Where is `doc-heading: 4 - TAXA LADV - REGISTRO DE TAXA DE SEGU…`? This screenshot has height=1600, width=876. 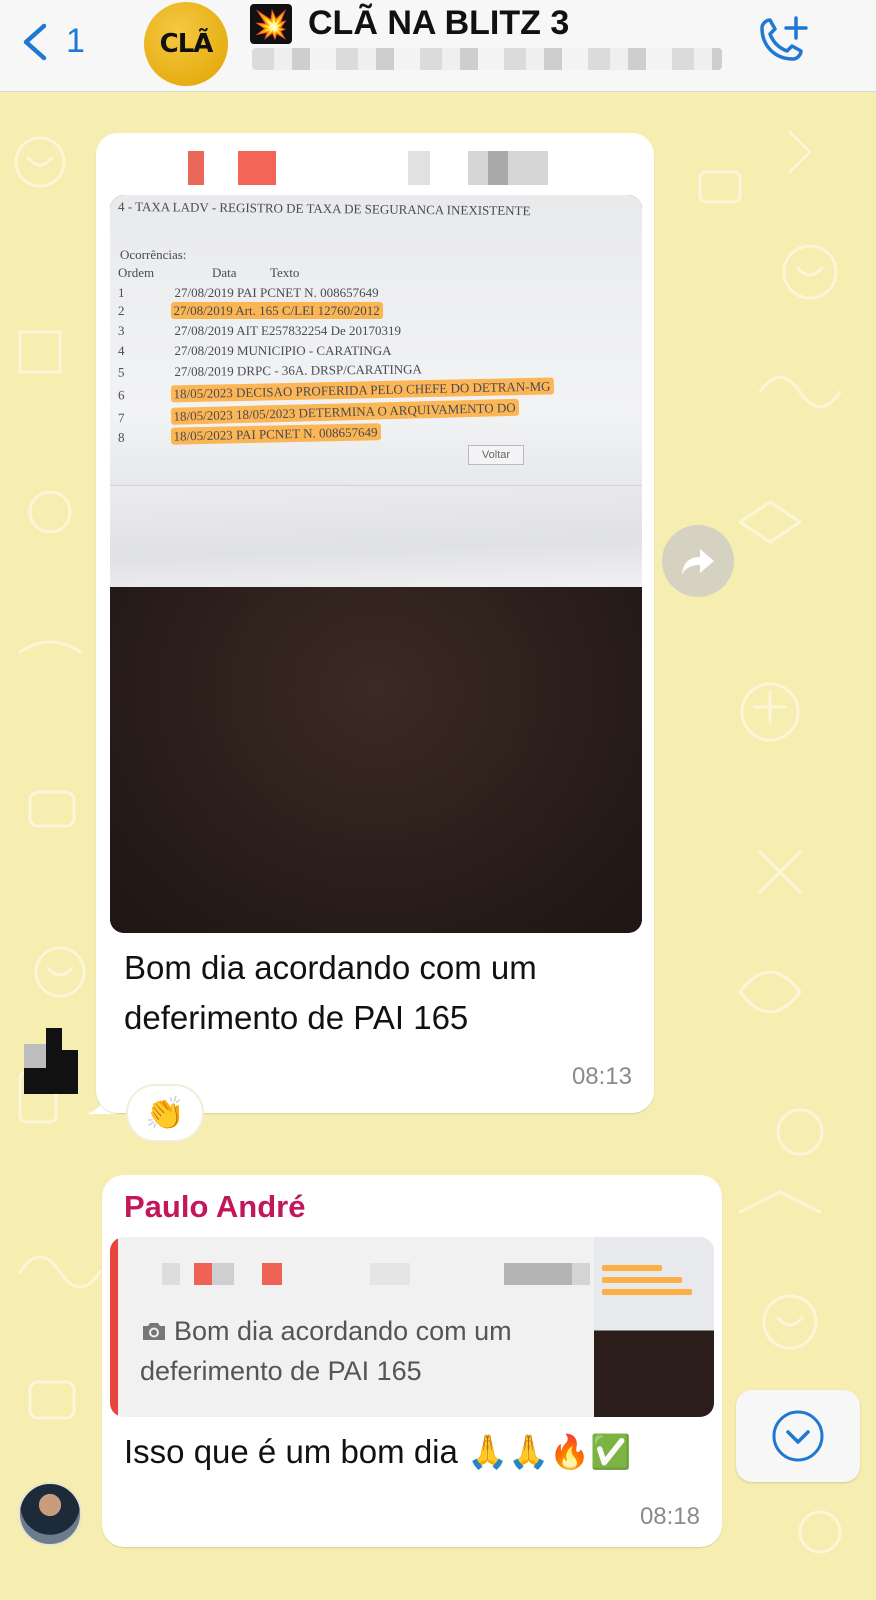 doc-heading: 4 - TAXA LADV - REGISTRO DE TAXA DE SEGU… is located at coordinates (324, 208).